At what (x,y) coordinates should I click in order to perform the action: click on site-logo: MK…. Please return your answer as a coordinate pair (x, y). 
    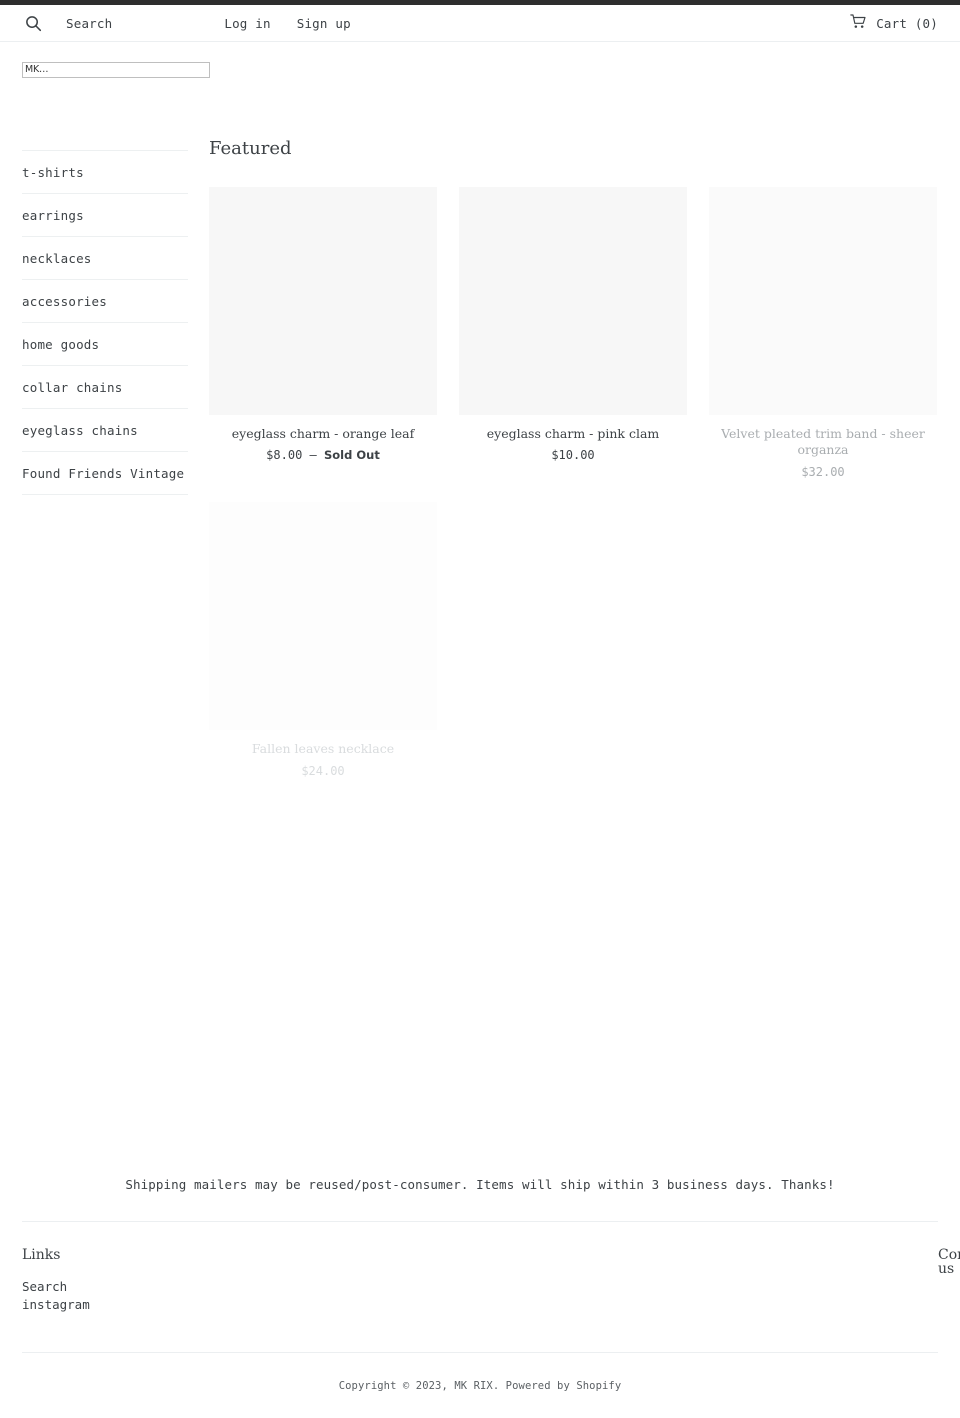
    Looking at the image, I should click on (116, 70).